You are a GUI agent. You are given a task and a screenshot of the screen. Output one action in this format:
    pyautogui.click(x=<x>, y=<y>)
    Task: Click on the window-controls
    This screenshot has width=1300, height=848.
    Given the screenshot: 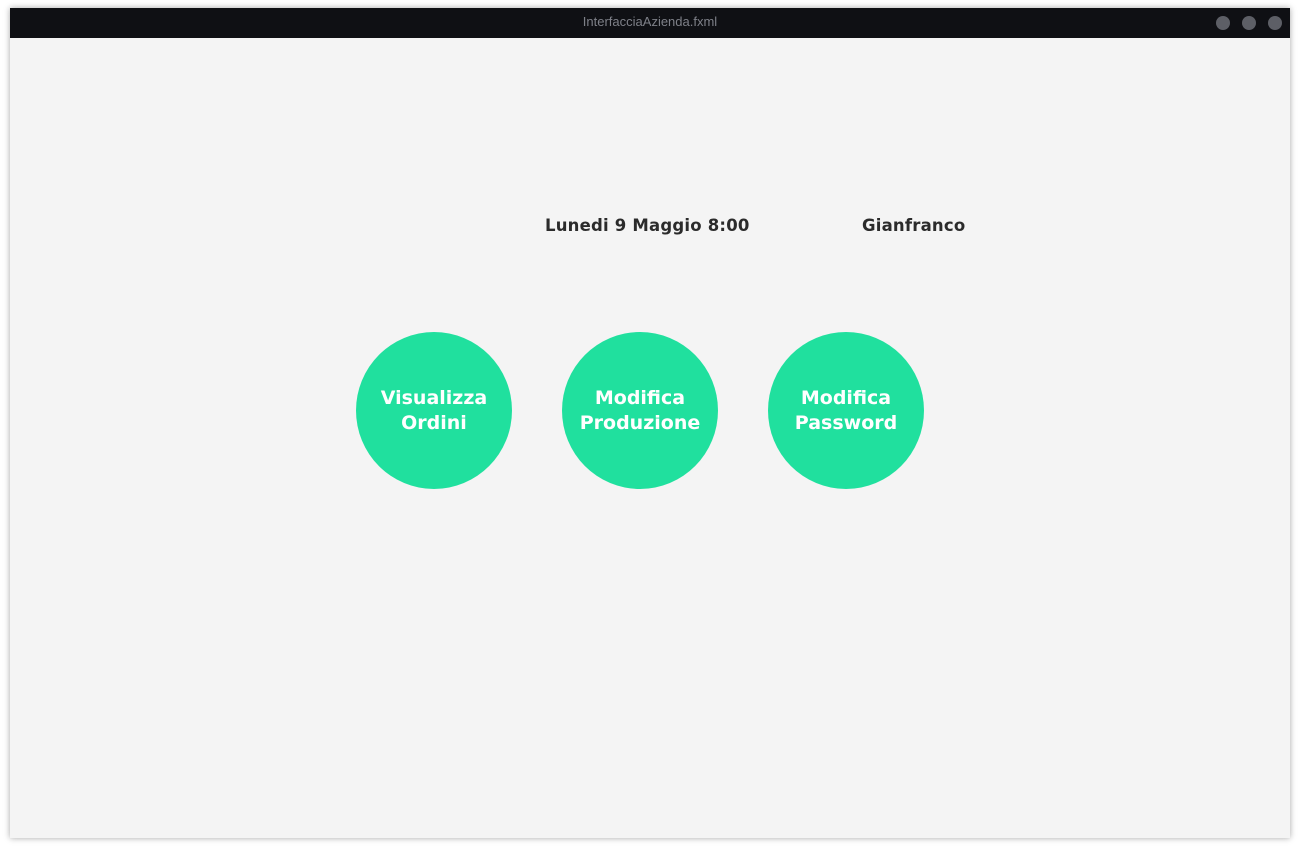 What is the action you would take?
    pyautogui.click(x=1249, y=23)
    